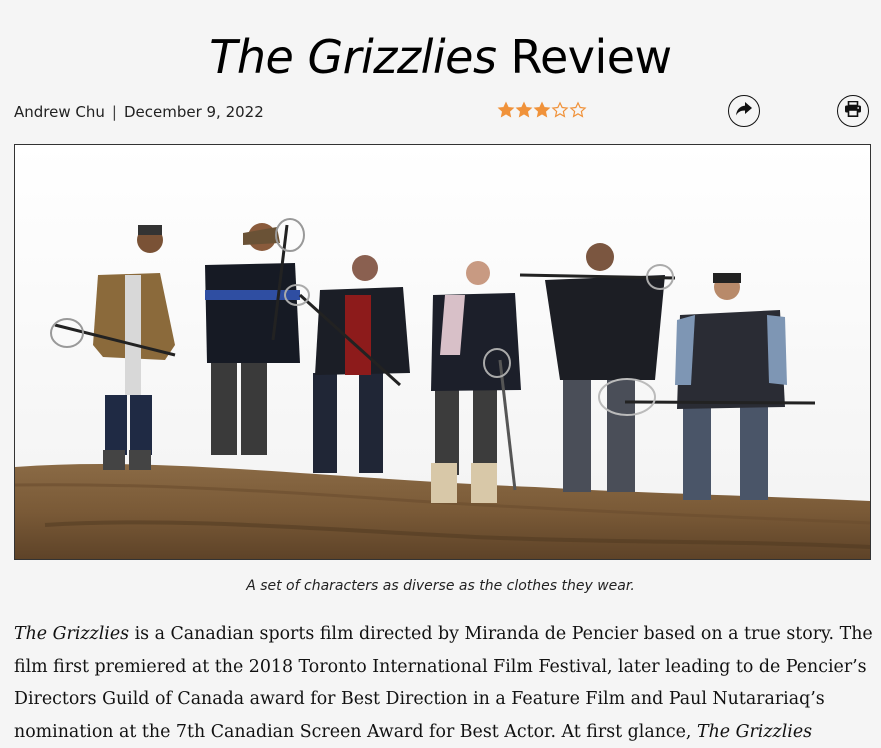 Image resolution: width=881 pixels, height=748 pixels. I want to click on printer-icon, so click(853, 111).